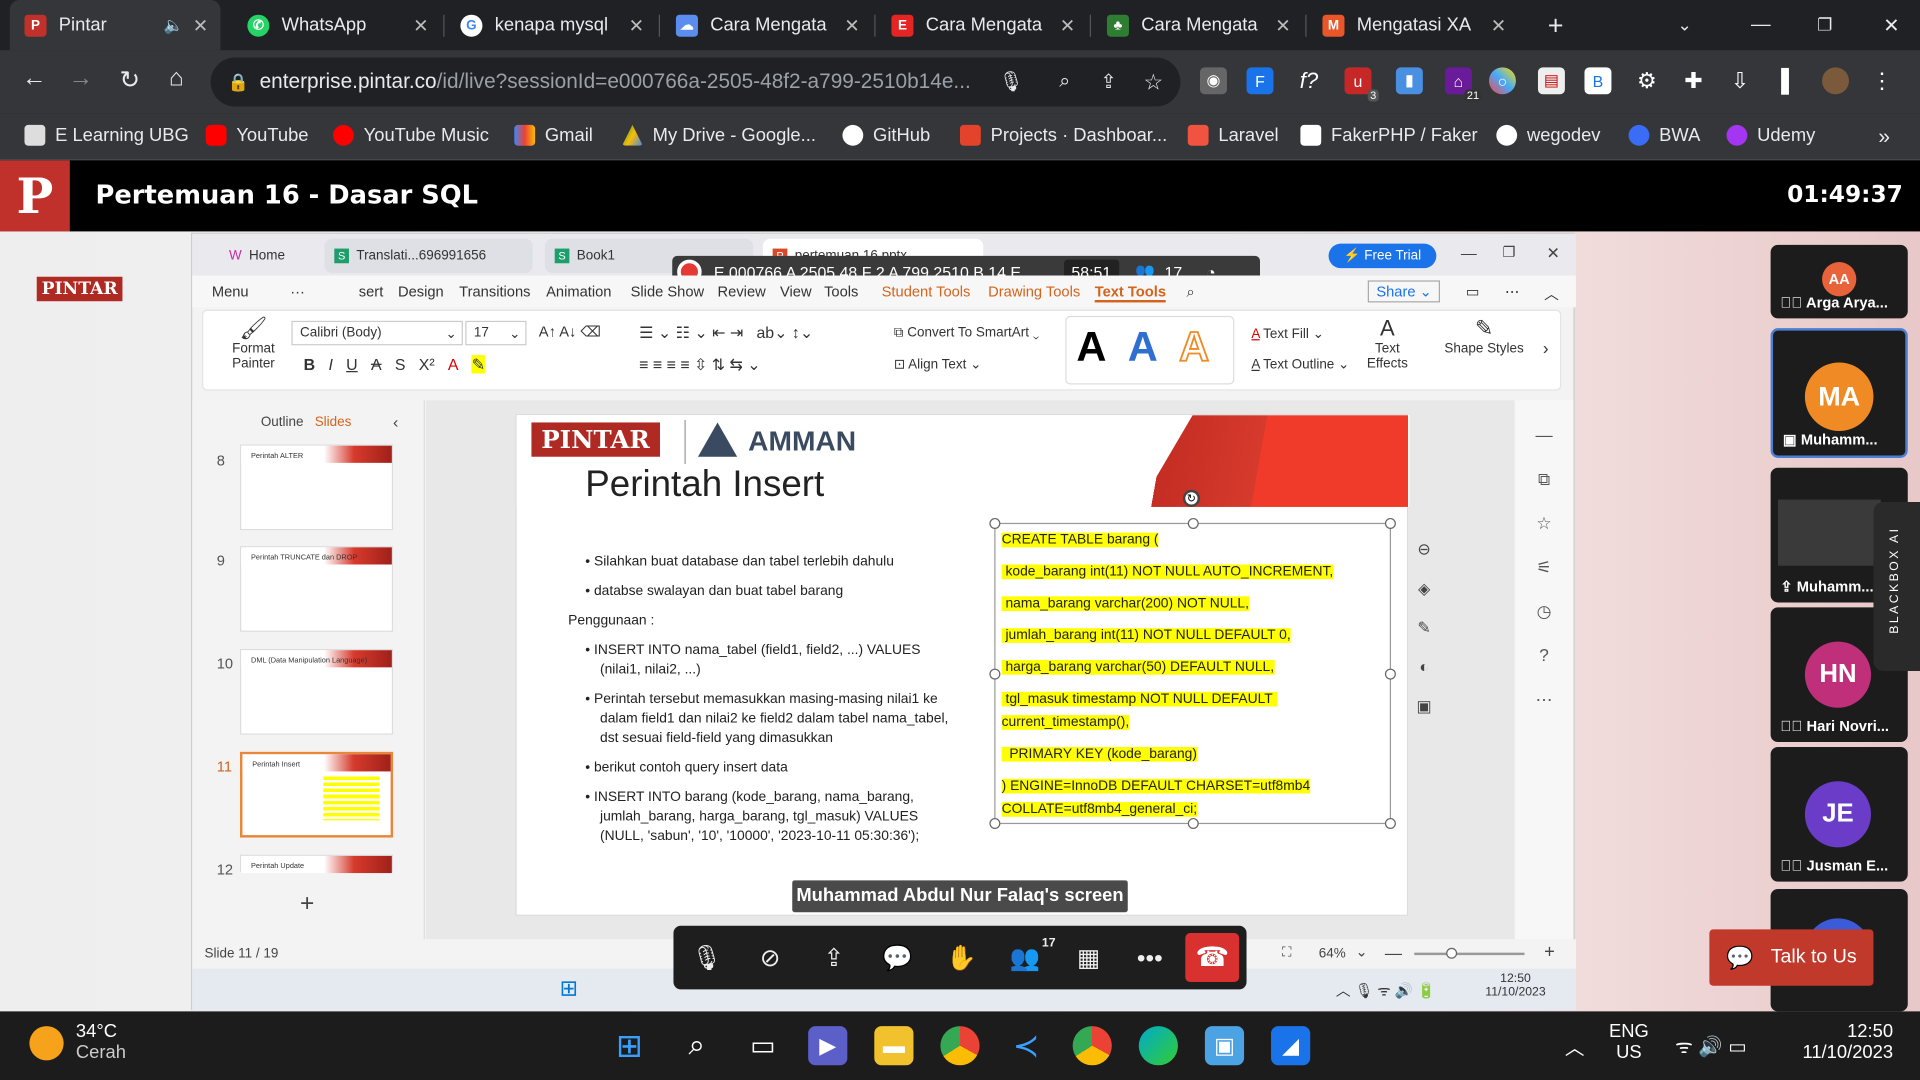  Describe the element at coordinates (762, 1045) in the screenshot. I see `taskview-icon: ▭` at that location.